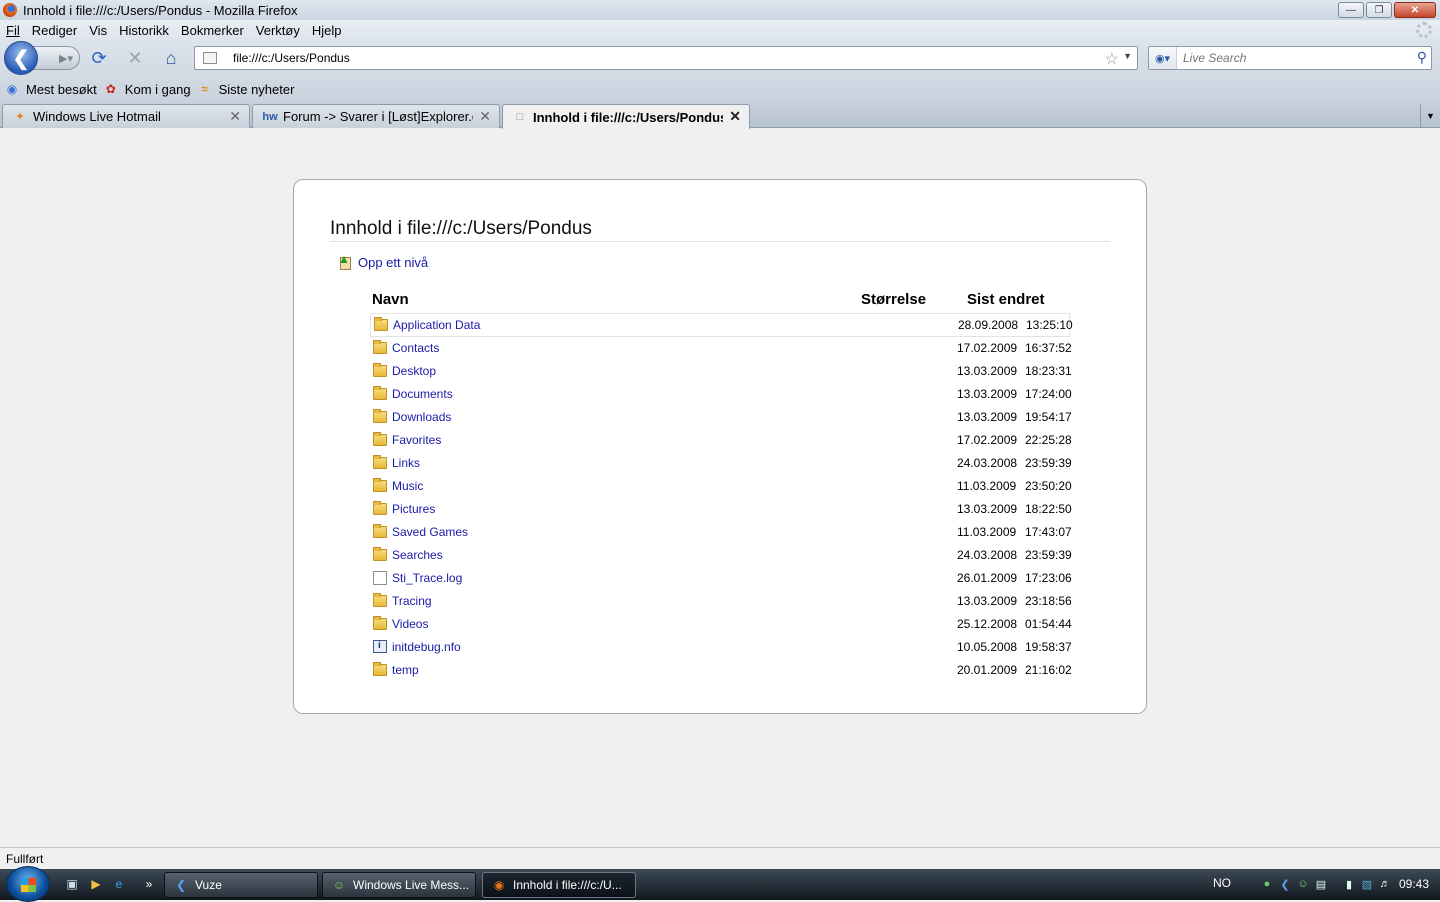 The height and width of the screenshot is (902, 1440). I want to click on tab-list-button: ▼, so click(1430, 116).